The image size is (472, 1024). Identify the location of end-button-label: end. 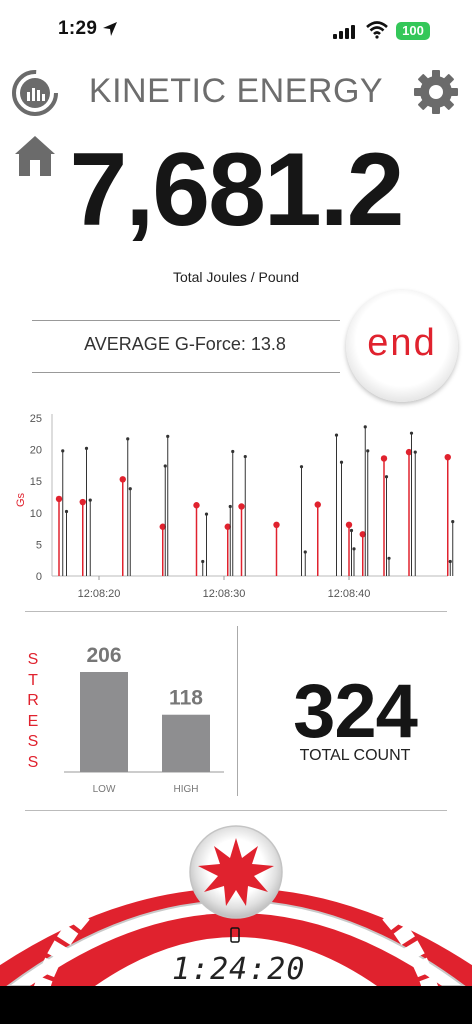
(402, 343).